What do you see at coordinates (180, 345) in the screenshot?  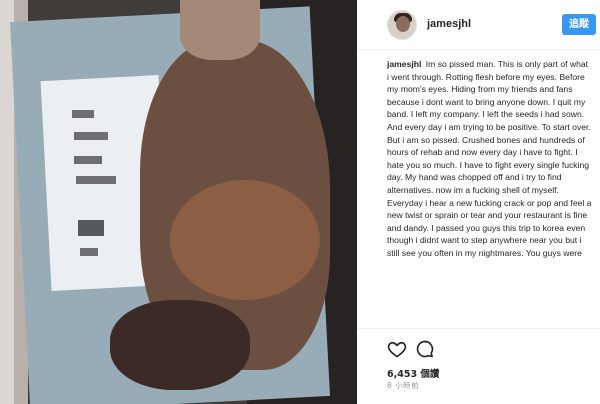 I see `pixelated-subject-shadow` at bounding box center [180, 345].